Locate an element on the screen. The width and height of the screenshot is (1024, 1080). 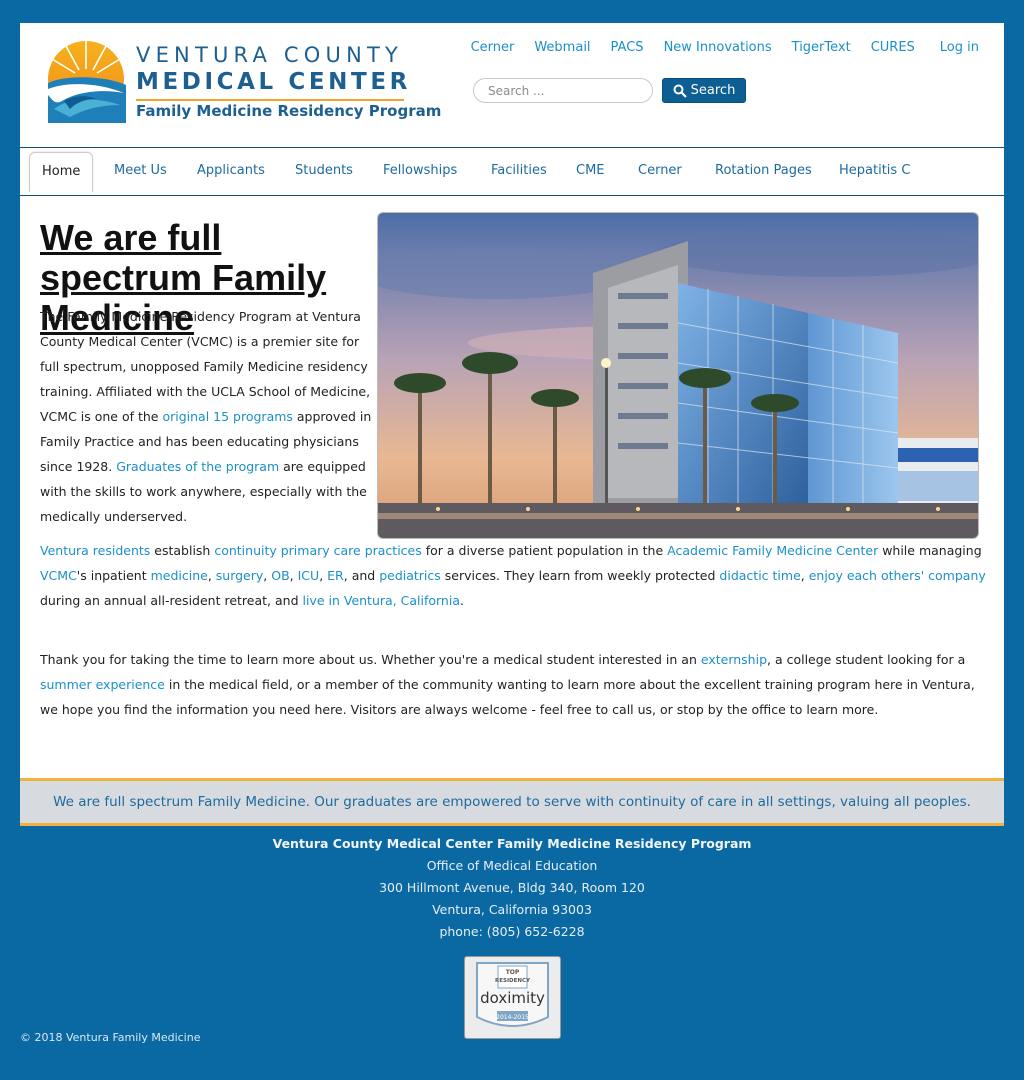
search-input is located at coordinates (563, 90).